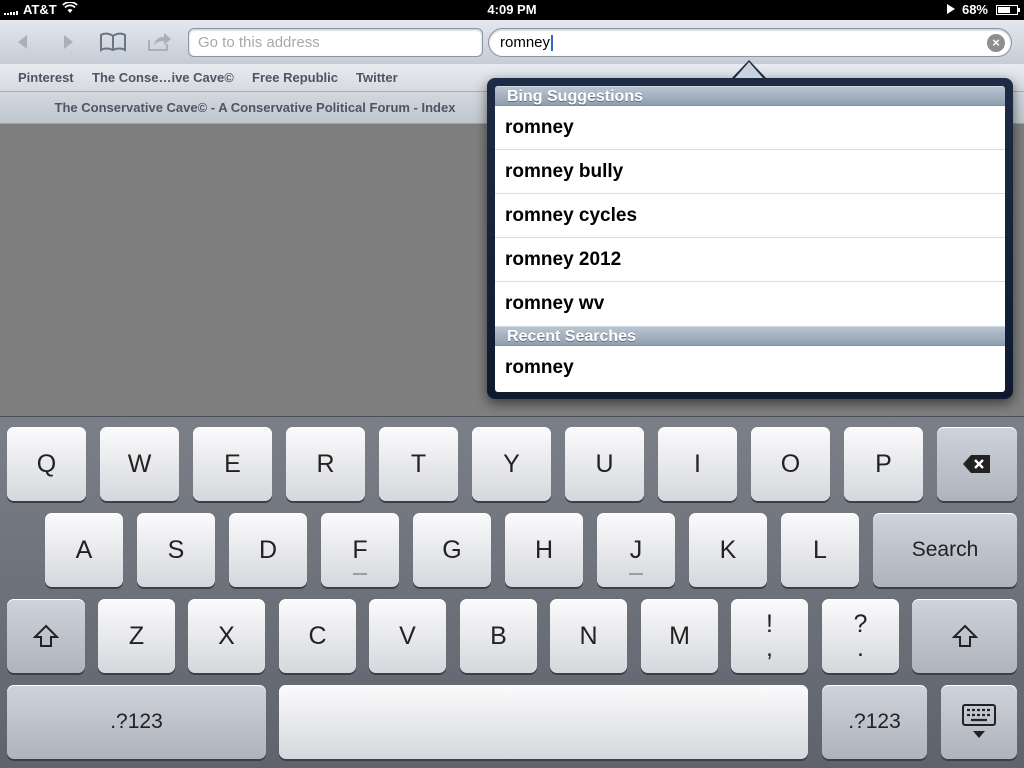 This screenshot has width=1024, height=768. I want to click on battery-icon, so click(1008, 9).